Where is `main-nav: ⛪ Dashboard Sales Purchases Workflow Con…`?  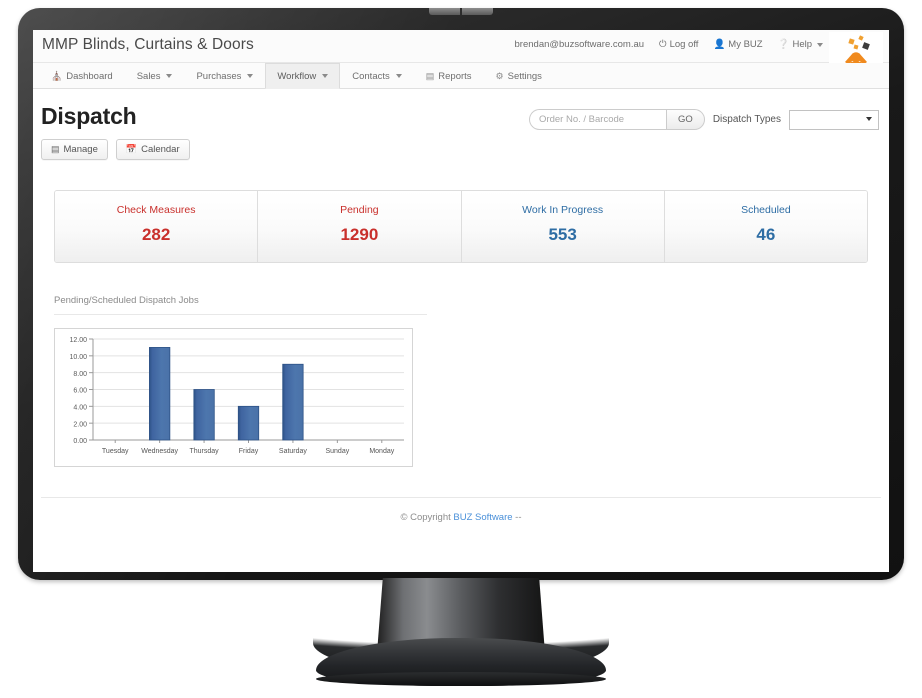
main-nav: ⛪ Dashboard Sales Purchases Workflow Con… is located at coordinates (461, 76).